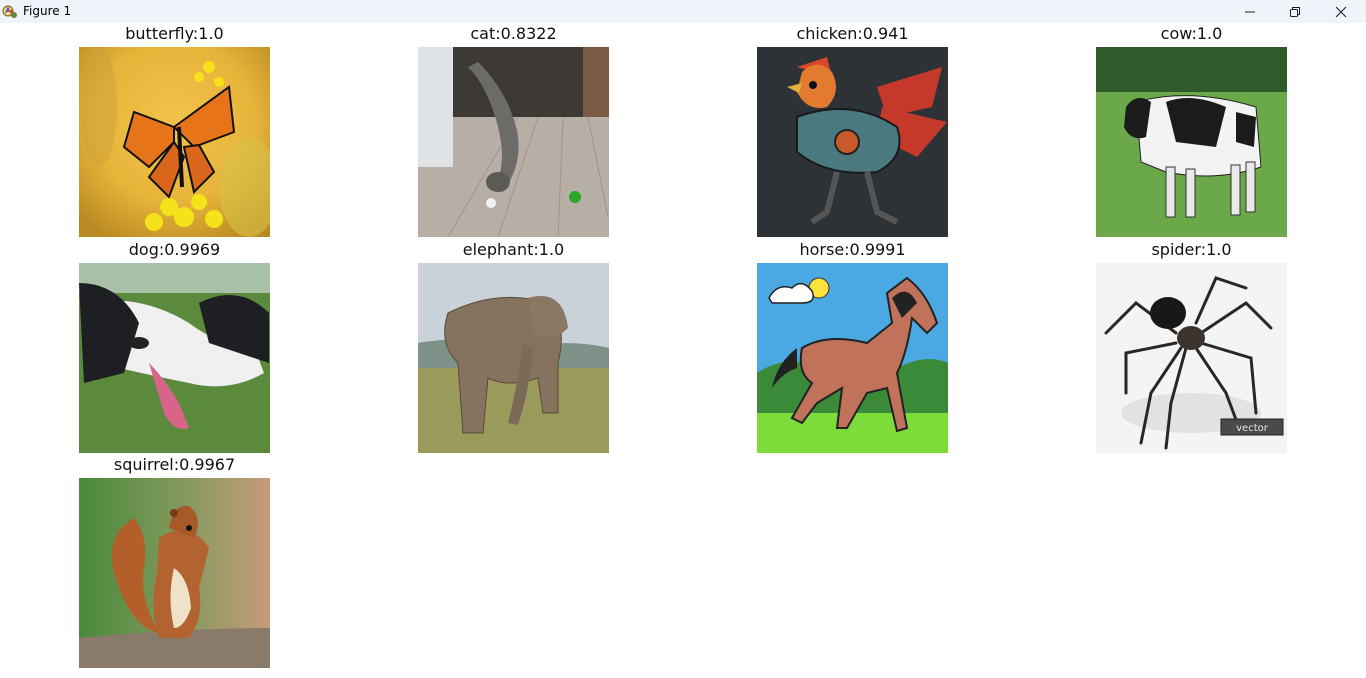 The height and width of the screenshot is (678, 1366). What do you see at coordinates (174, 142) in the screenshot?
I see `butterfly-image` at bounding box center [174, 142].